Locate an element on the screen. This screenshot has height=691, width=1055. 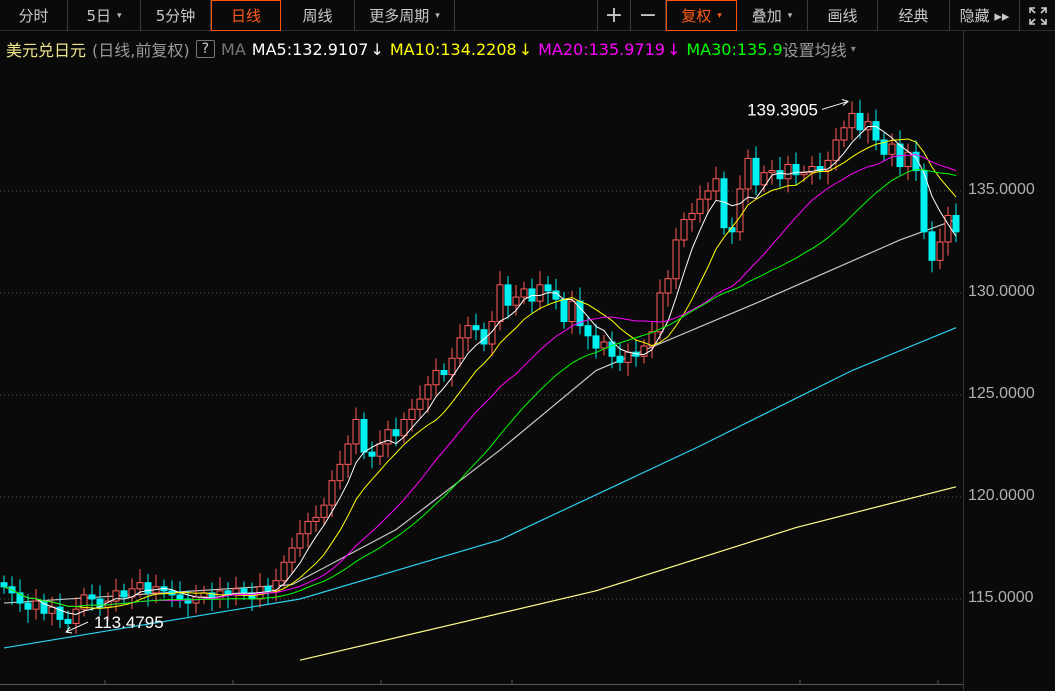
low-price-label: 113.4795 is located at coordinates (129, 622).